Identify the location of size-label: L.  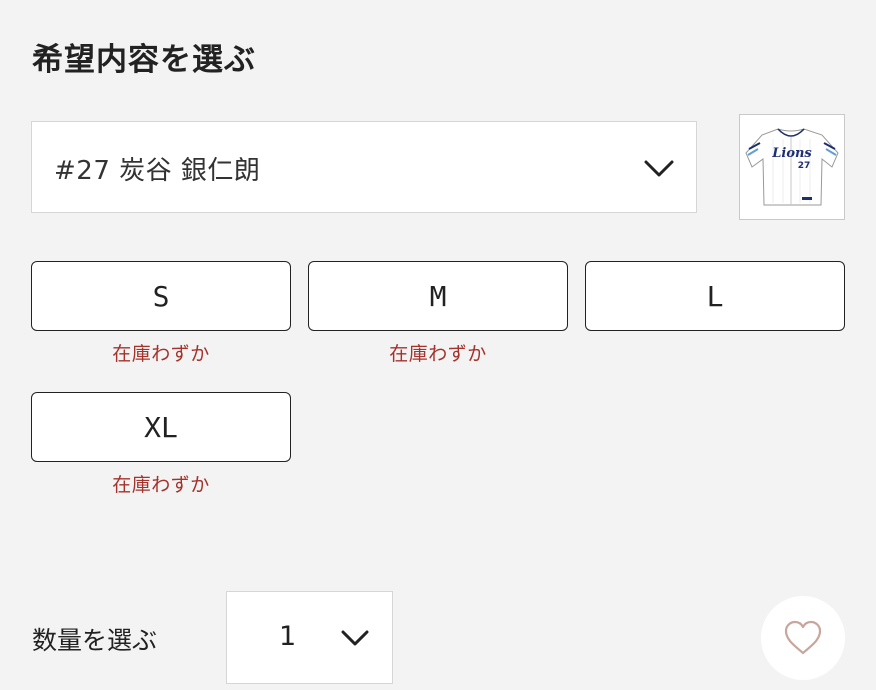
(715, 296).